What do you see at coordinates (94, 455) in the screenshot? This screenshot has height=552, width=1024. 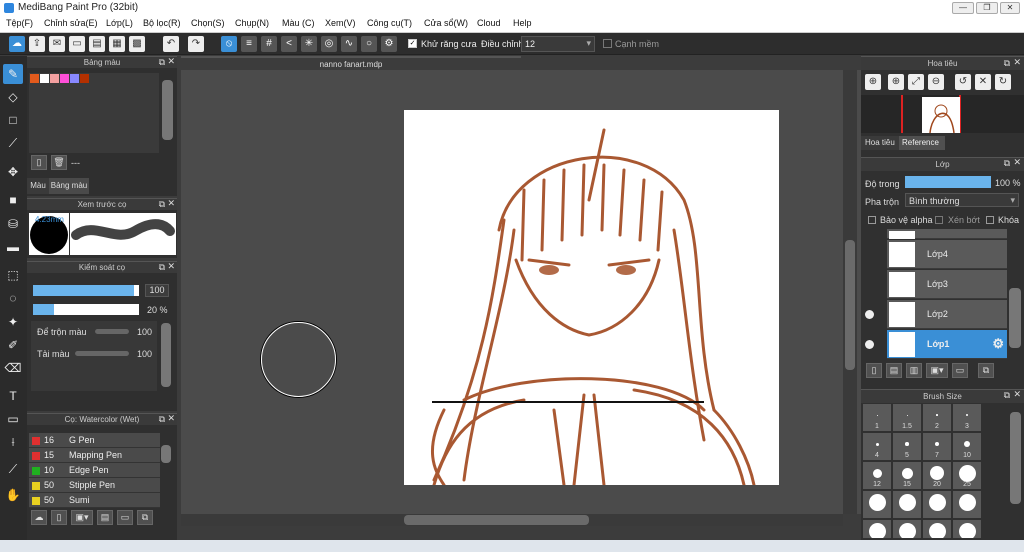 I see `list-item: 15 Mapping Pen` at bounding box center [94, 455].